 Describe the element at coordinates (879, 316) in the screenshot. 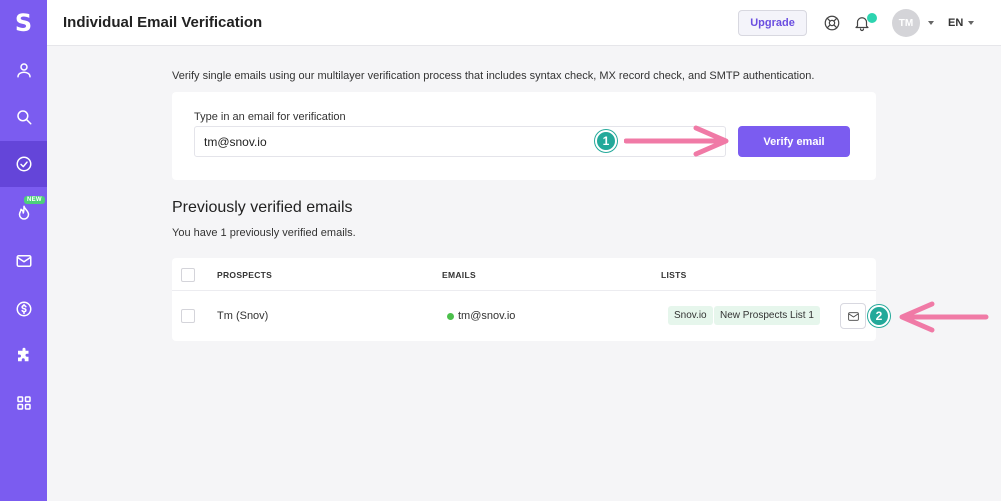

I see `step-marker-2: 2` at that location.